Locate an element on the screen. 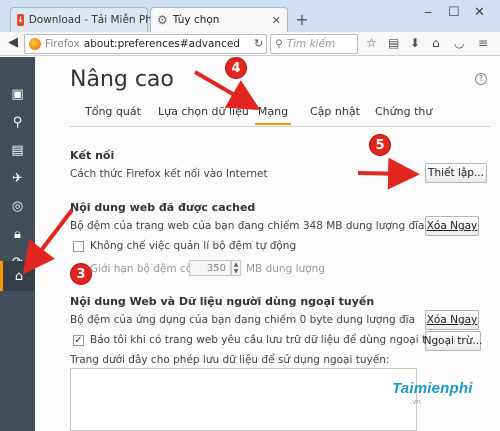  clear-offline-button: Xóa Ngay is located at coordinates (452, 320).